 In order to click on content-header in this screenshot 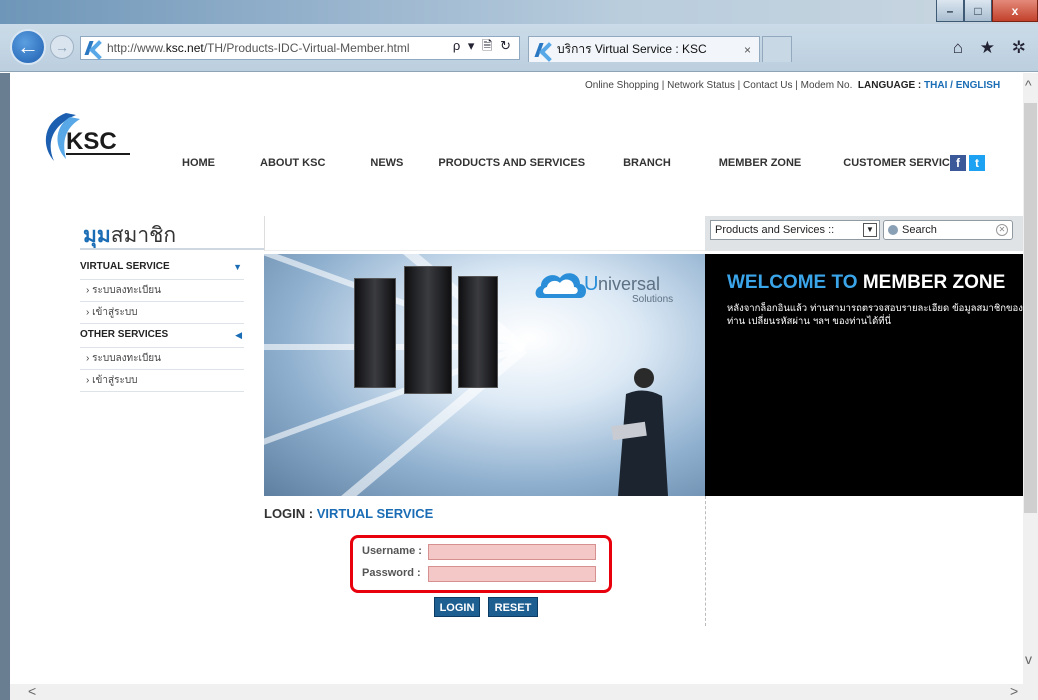, I will do `click(484, 233)`.